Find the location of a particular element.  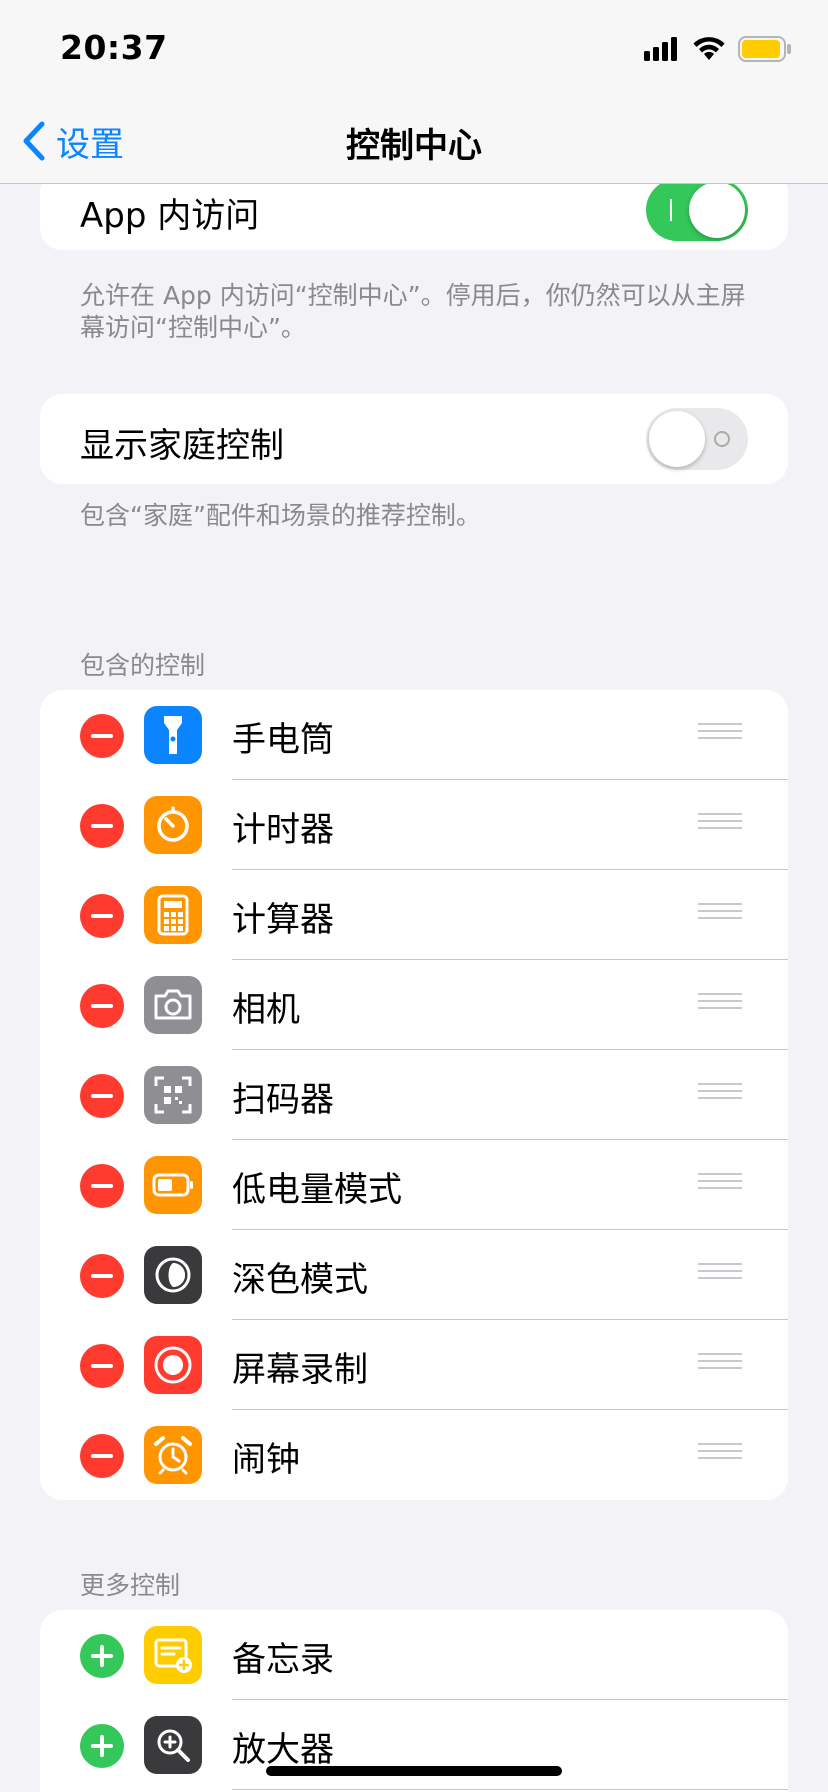

list-item-label: 深色模式 is located at coordinates (300, 1280).